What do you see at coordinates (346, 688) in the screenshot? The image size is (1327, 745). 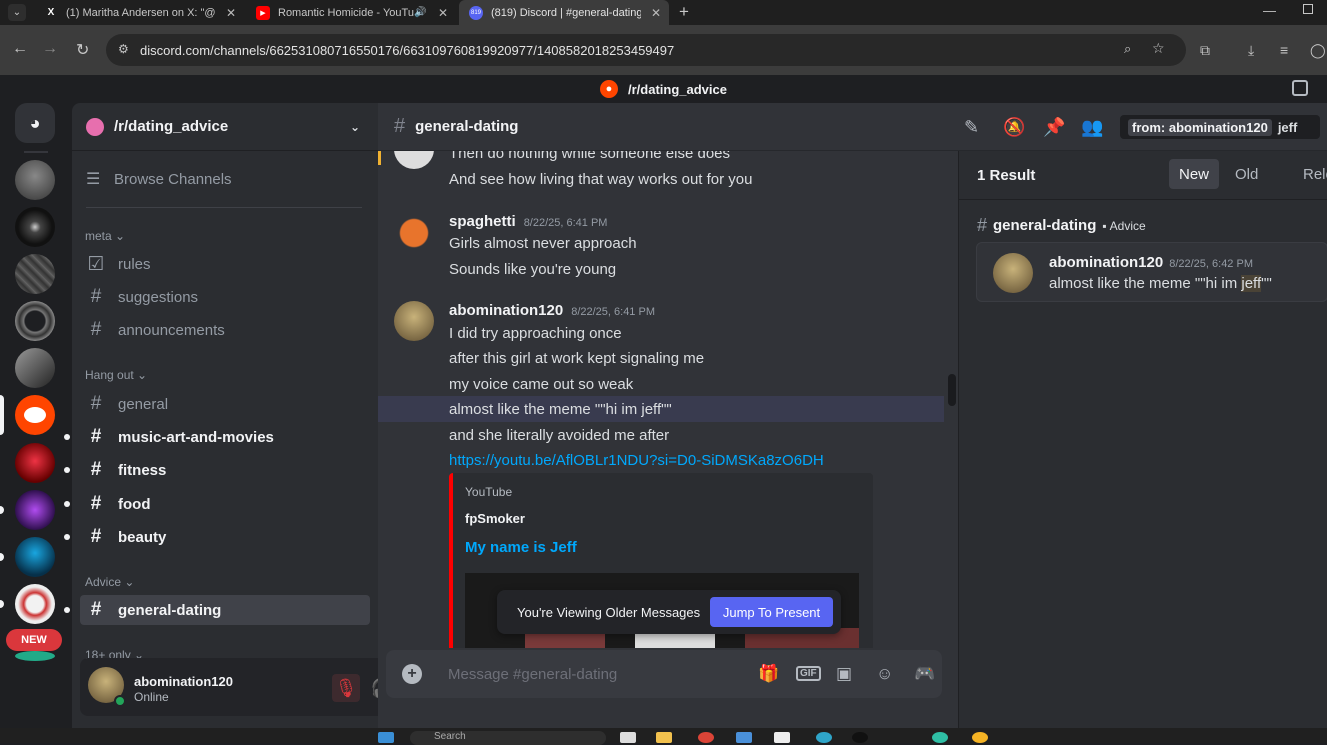 I see `mute-mic-icon: 🎙` at bounding box center [346, 688].